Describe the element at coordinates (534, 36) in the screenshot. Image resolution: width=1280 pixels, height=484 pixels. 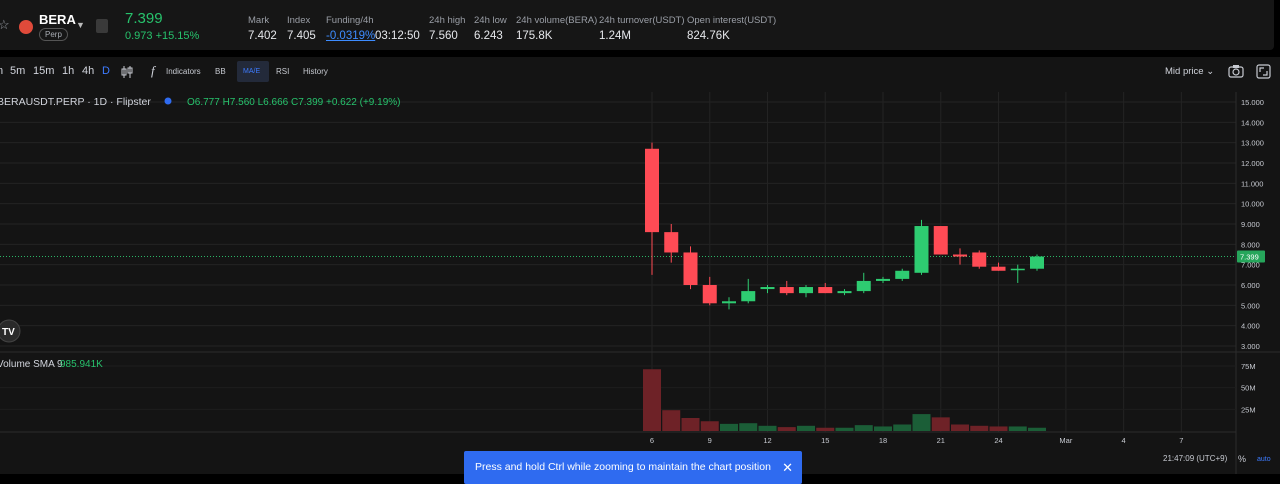
I see `stat-value: 175.8K` at that location.